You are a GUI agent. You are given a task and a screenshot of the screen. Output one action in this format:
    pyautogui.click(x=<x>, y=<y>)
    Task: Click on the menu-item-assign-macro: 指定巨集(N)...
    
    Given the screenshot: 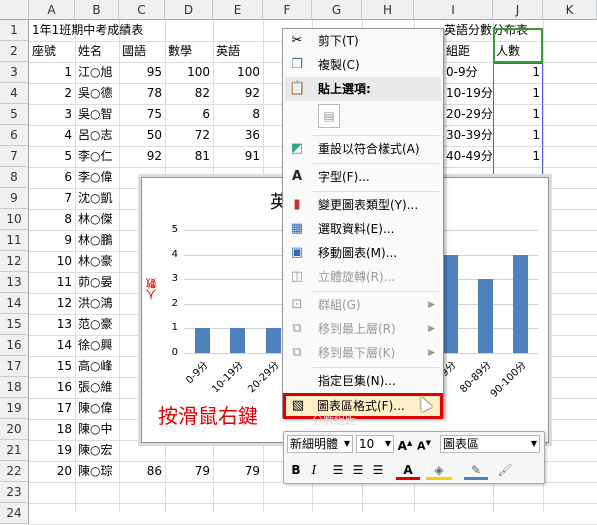 What is the action you would take?
    pyautogui.click(x=363, y=381)
    